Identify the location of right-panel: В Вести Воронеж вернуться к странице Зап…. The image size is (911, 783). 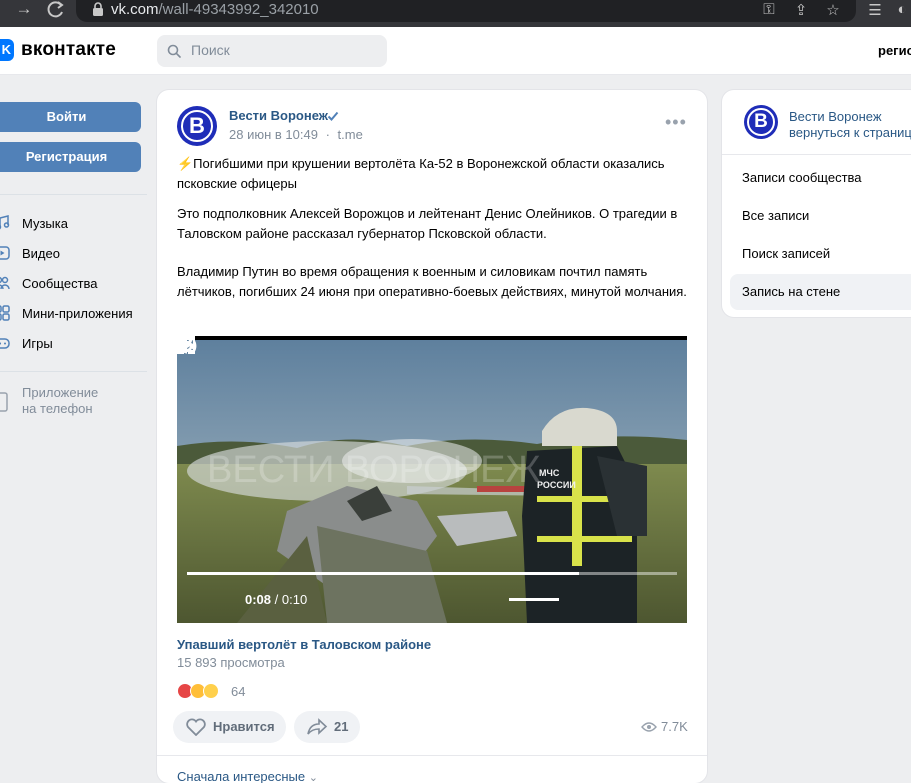
(816, 203).